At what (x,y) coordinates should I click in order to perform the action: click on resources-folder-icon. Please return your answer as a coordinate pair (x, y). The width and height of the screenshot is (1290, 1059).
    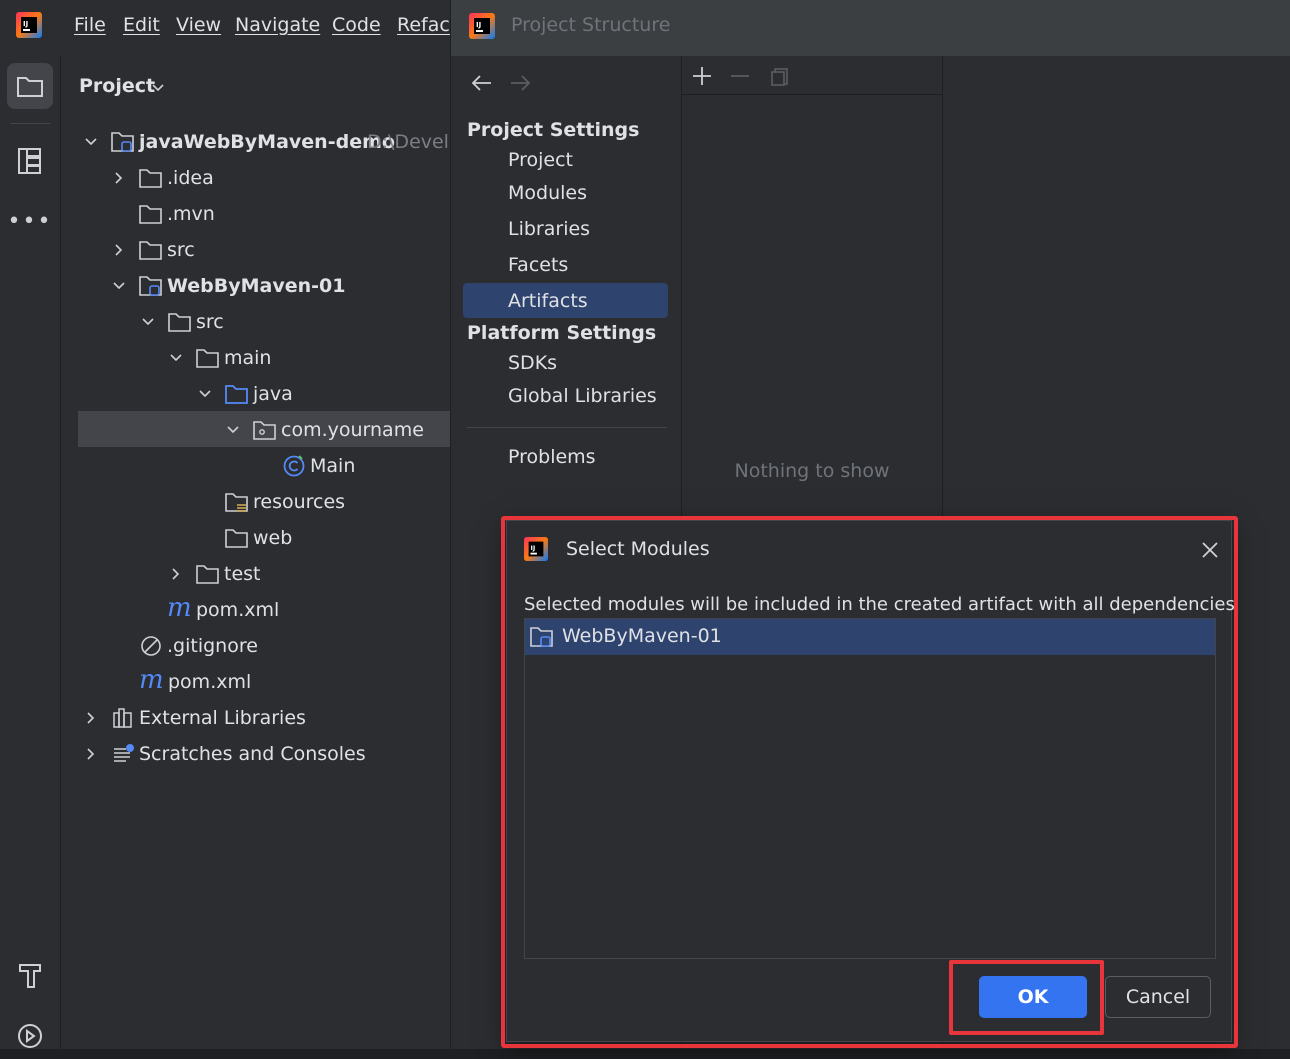
    Looking at the image, I should click on (236, 502).